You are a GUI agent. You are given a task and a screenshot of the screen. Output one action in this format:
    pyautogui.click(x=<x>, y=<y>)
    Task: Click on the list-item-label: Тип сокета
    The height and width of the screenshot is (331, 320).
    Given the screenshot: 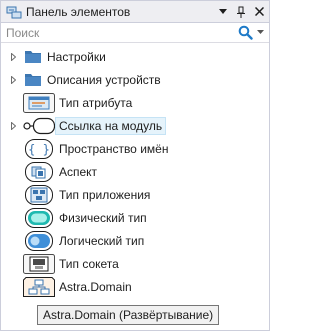 What is the action you would take?
    pyautogui.click(x=89, y=263)
    